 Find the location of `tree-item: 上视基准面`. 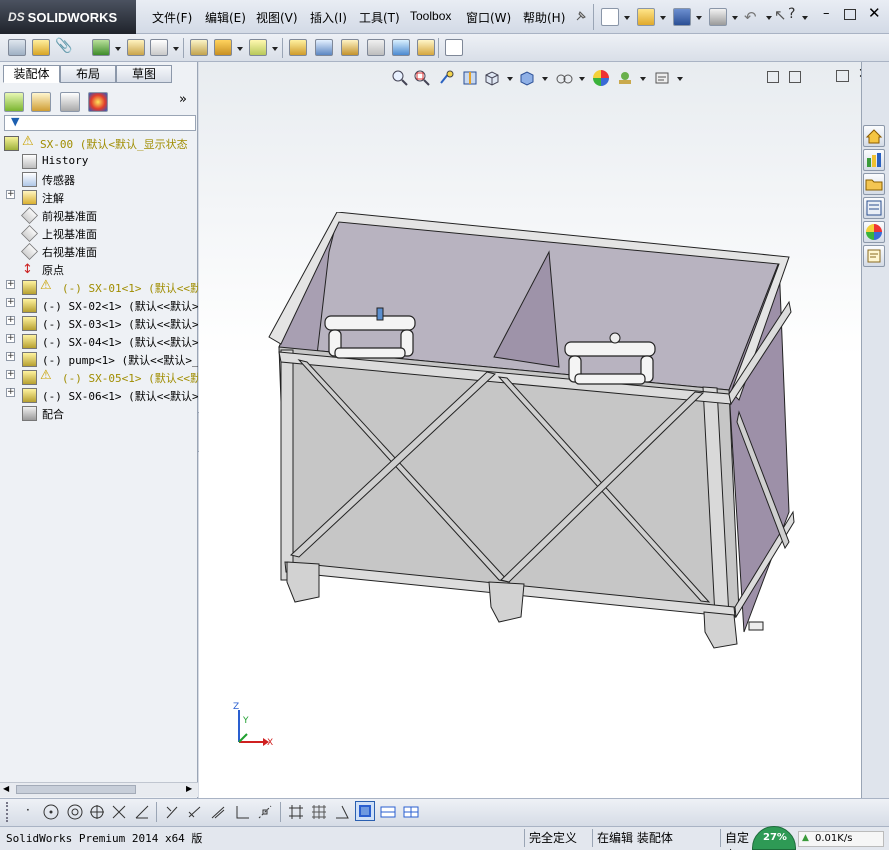

tree-item: 上视基准面 is located at coordinates (99, 233).